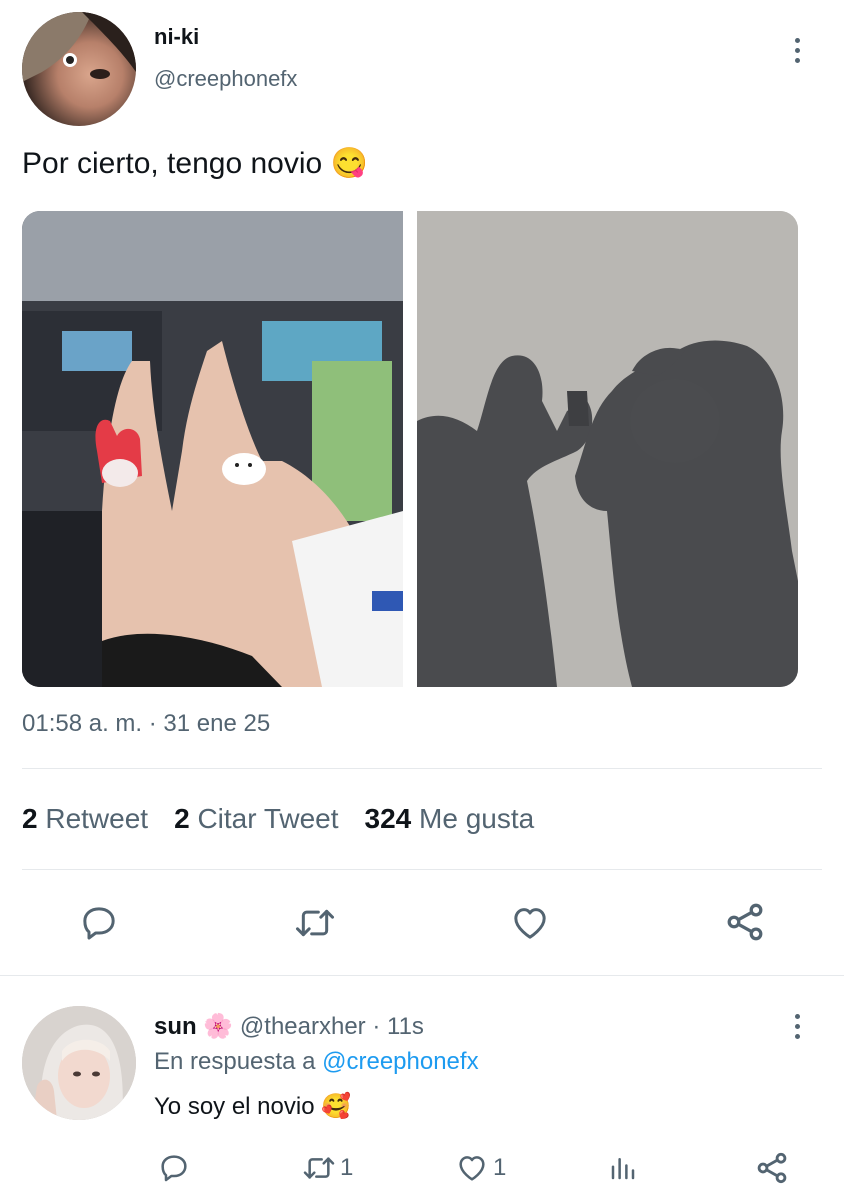 The image size is (844, 1200). I want to click on retweet-icon, so click(315, 923).